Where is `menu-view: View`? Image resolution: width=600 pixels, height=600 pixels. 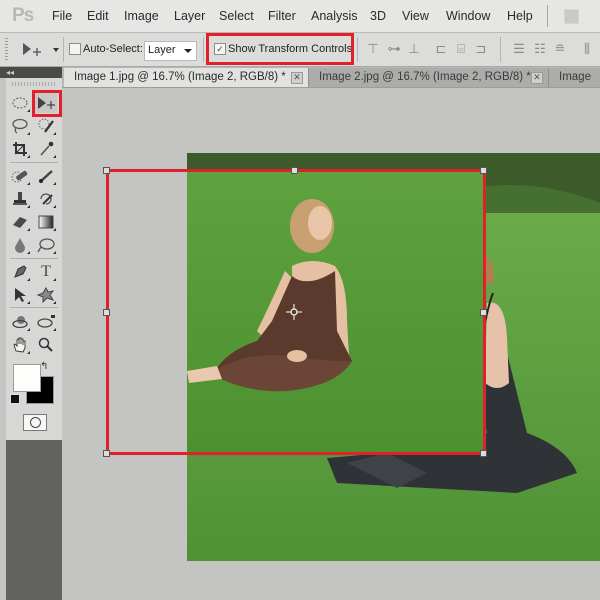
menu-view: View is located at coordinates (415, 16).